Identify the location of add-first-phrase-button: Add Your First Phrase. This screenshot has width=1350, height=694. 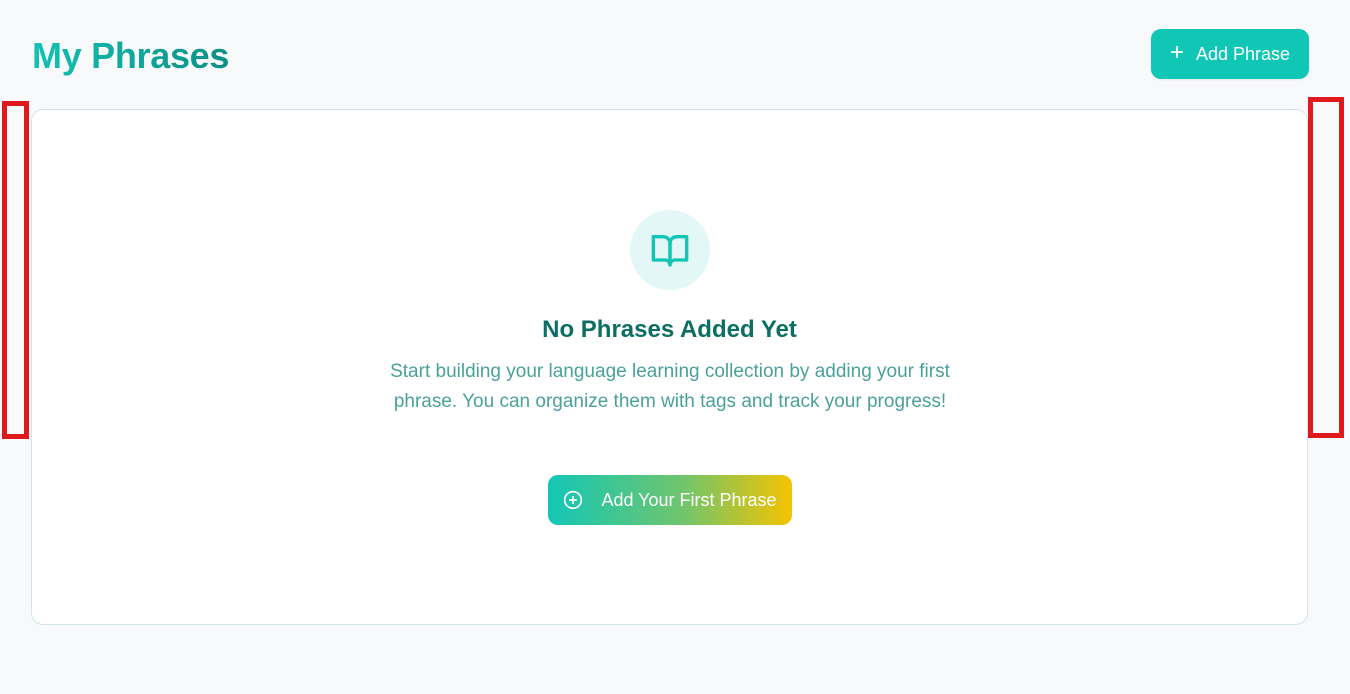
(670, 500).